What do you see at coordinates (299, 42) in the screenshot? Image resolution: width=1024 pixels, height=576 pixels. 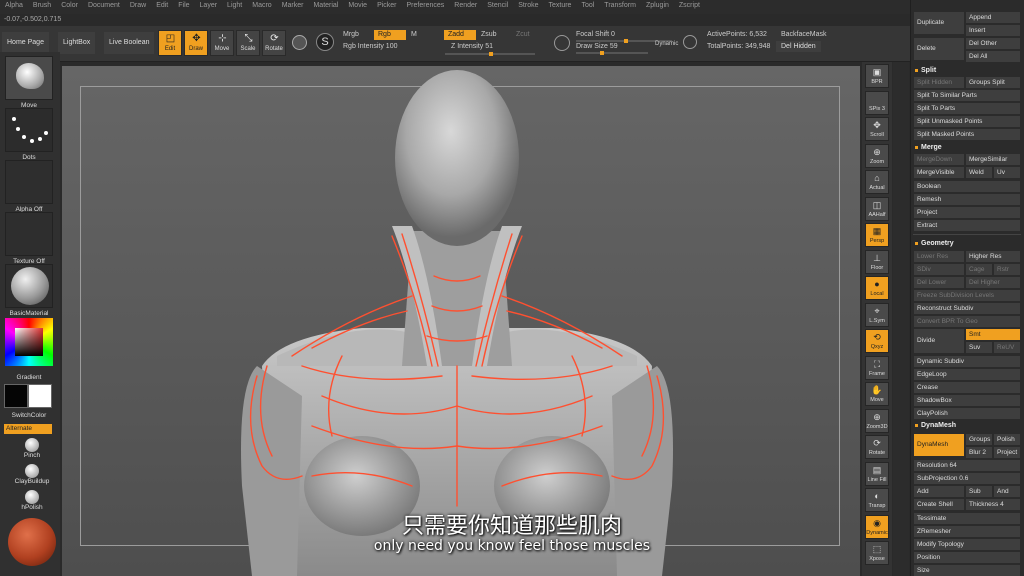 I see `sphere-icon` at bounding box center [299, 42].